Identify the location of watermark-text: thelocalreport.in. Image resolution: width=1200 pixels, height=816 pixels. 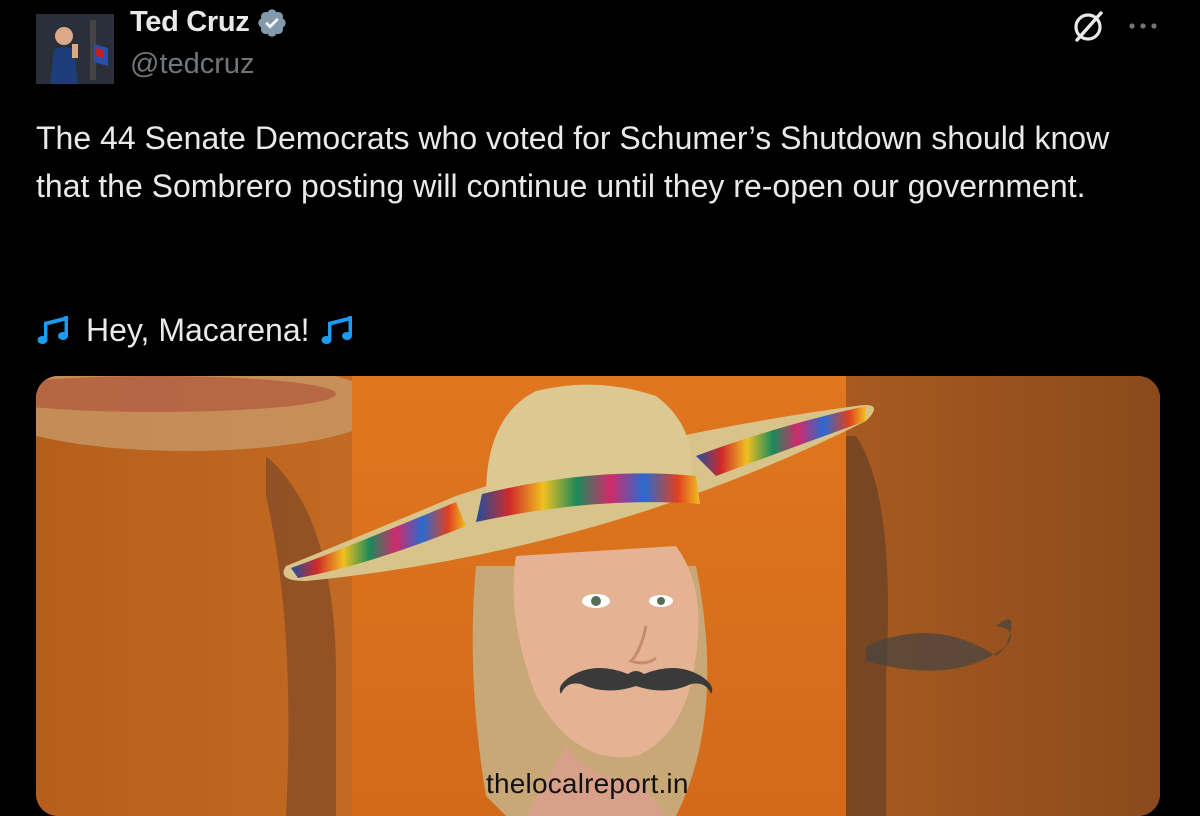
(587, 783).